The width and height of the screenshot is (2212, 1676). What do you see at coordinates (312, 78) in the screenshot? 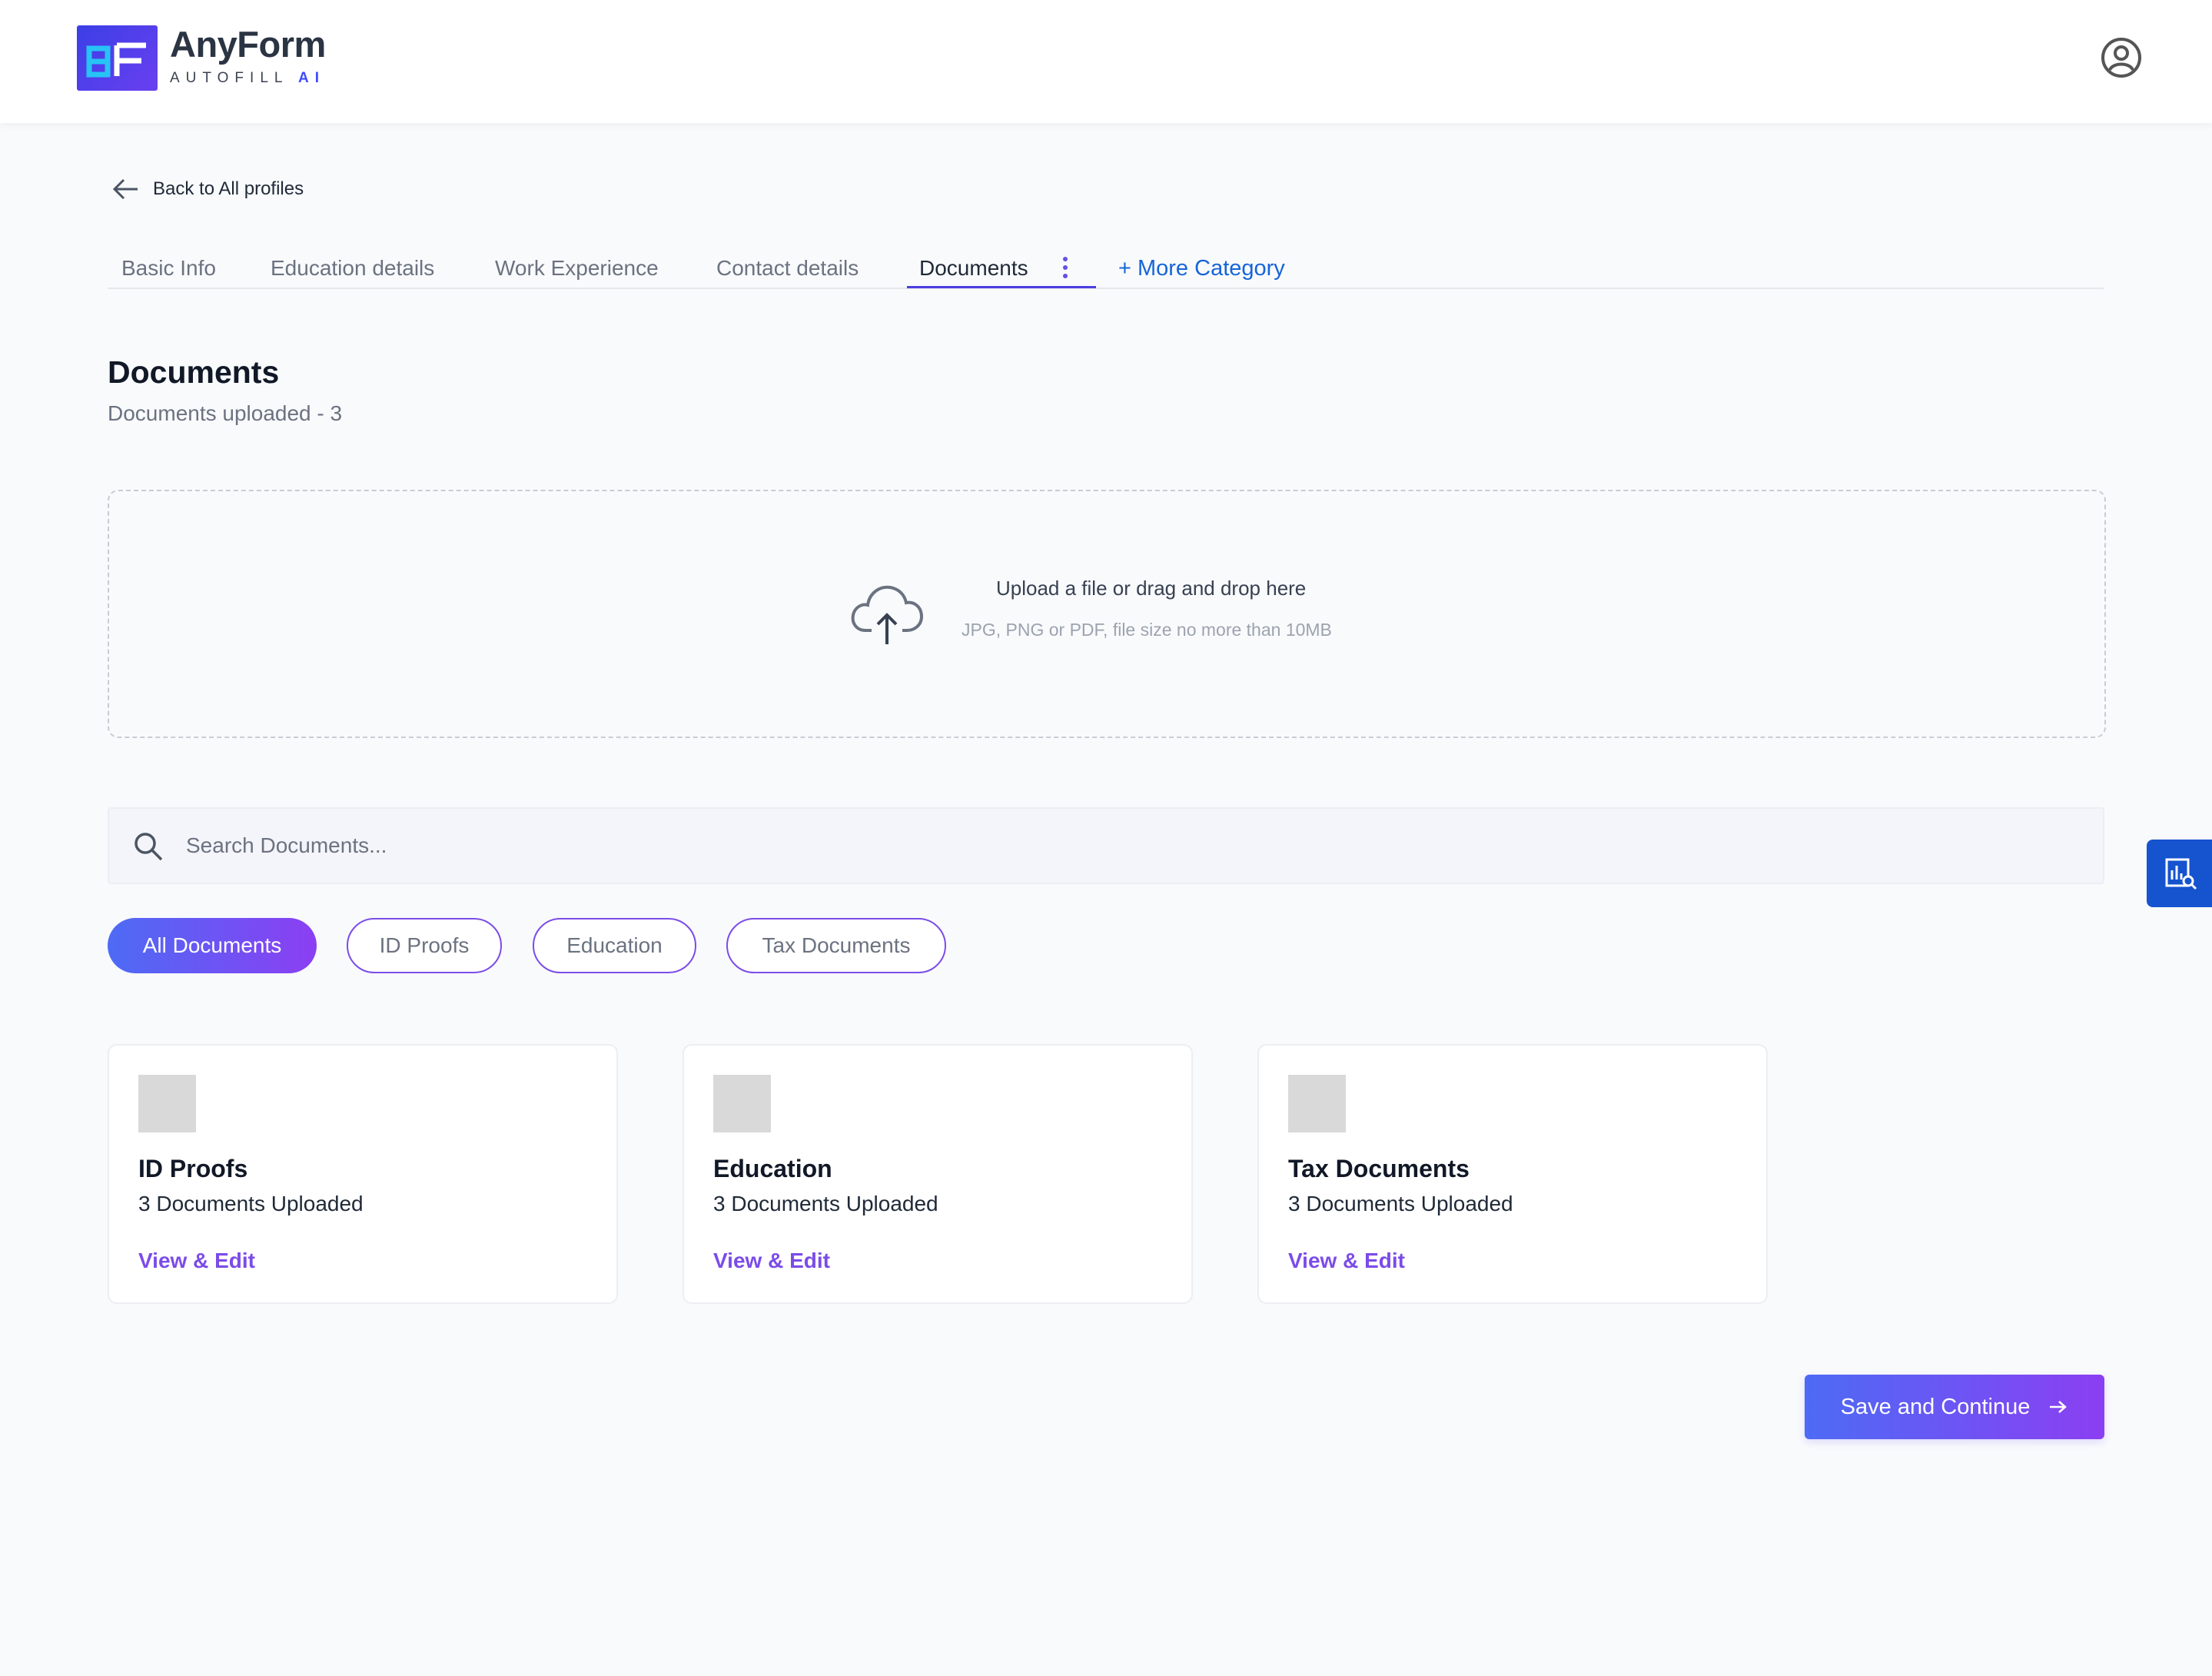
I see `logo-subtitle-accent: AI` at bounding box center [312, 78].